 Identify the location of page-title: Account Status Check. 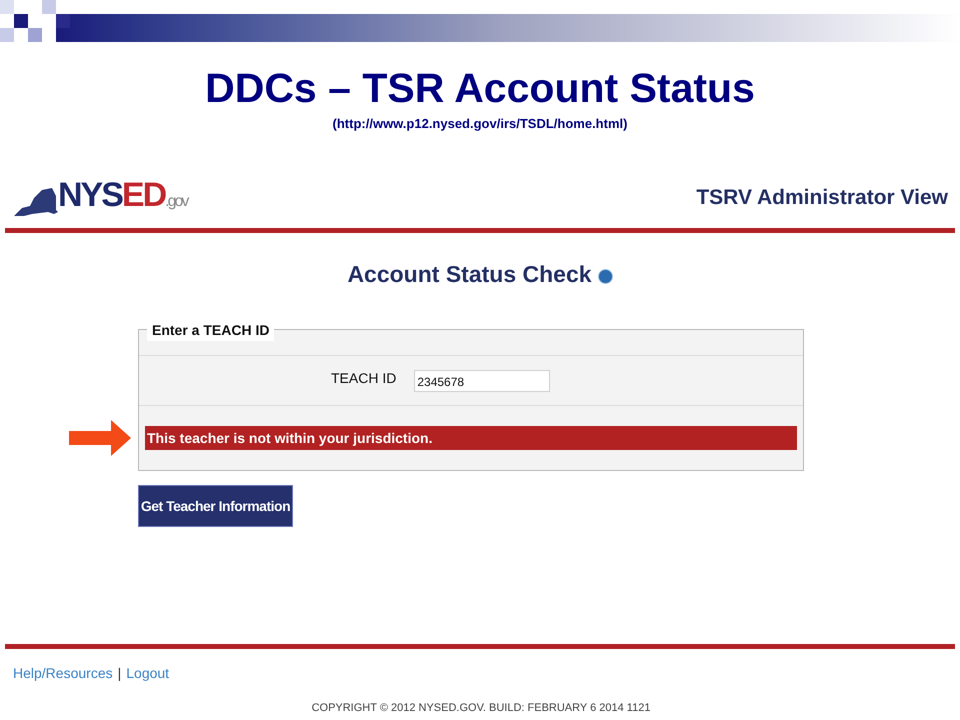
(469, 274).